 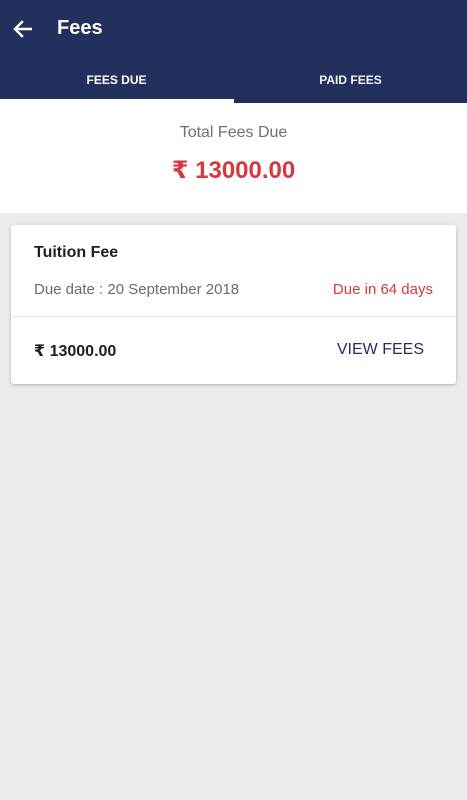 What do you see at coordinates (75, 351) in the screenshot?
I see `fee-amount: ₹ 13000.00` at bounding box center [75, 351].